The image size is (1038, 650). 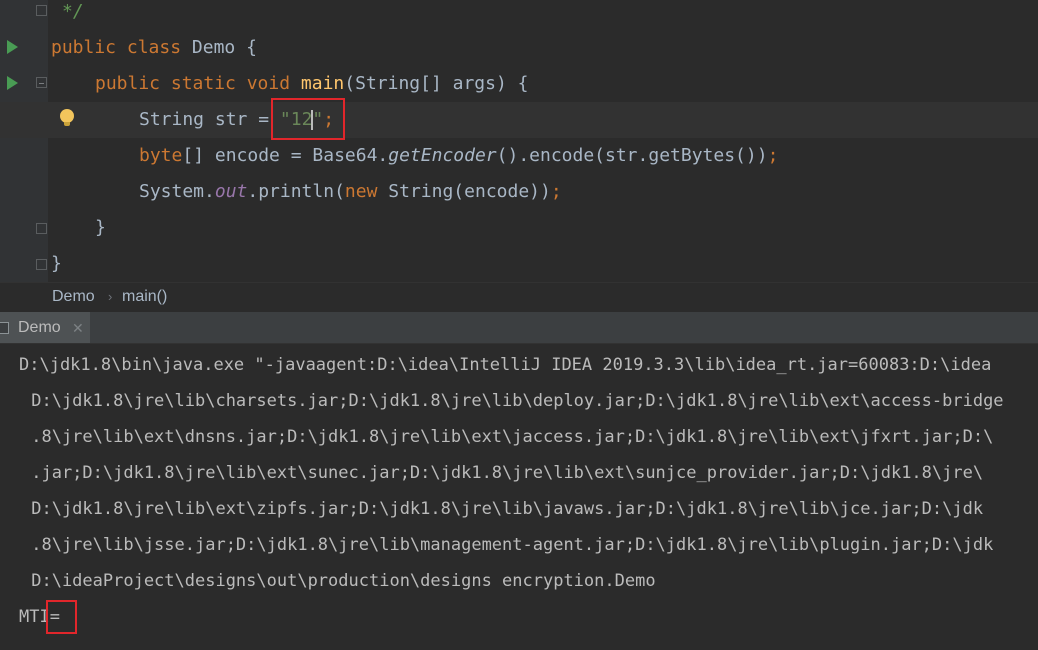 I want to click on code-line-7: }, so click(x=519, y=228).